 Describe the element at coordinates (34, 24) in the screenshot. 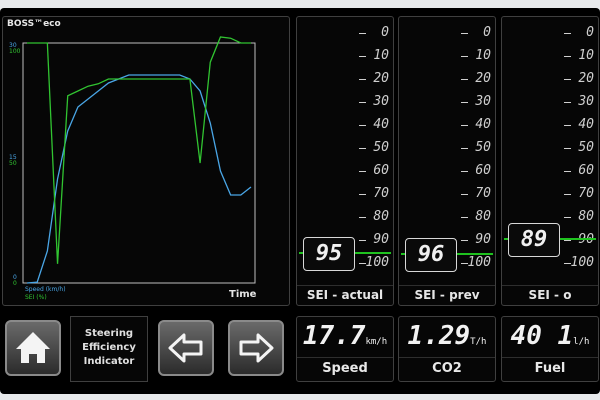

I see `brand-logo: BOSS™eco` at that location.